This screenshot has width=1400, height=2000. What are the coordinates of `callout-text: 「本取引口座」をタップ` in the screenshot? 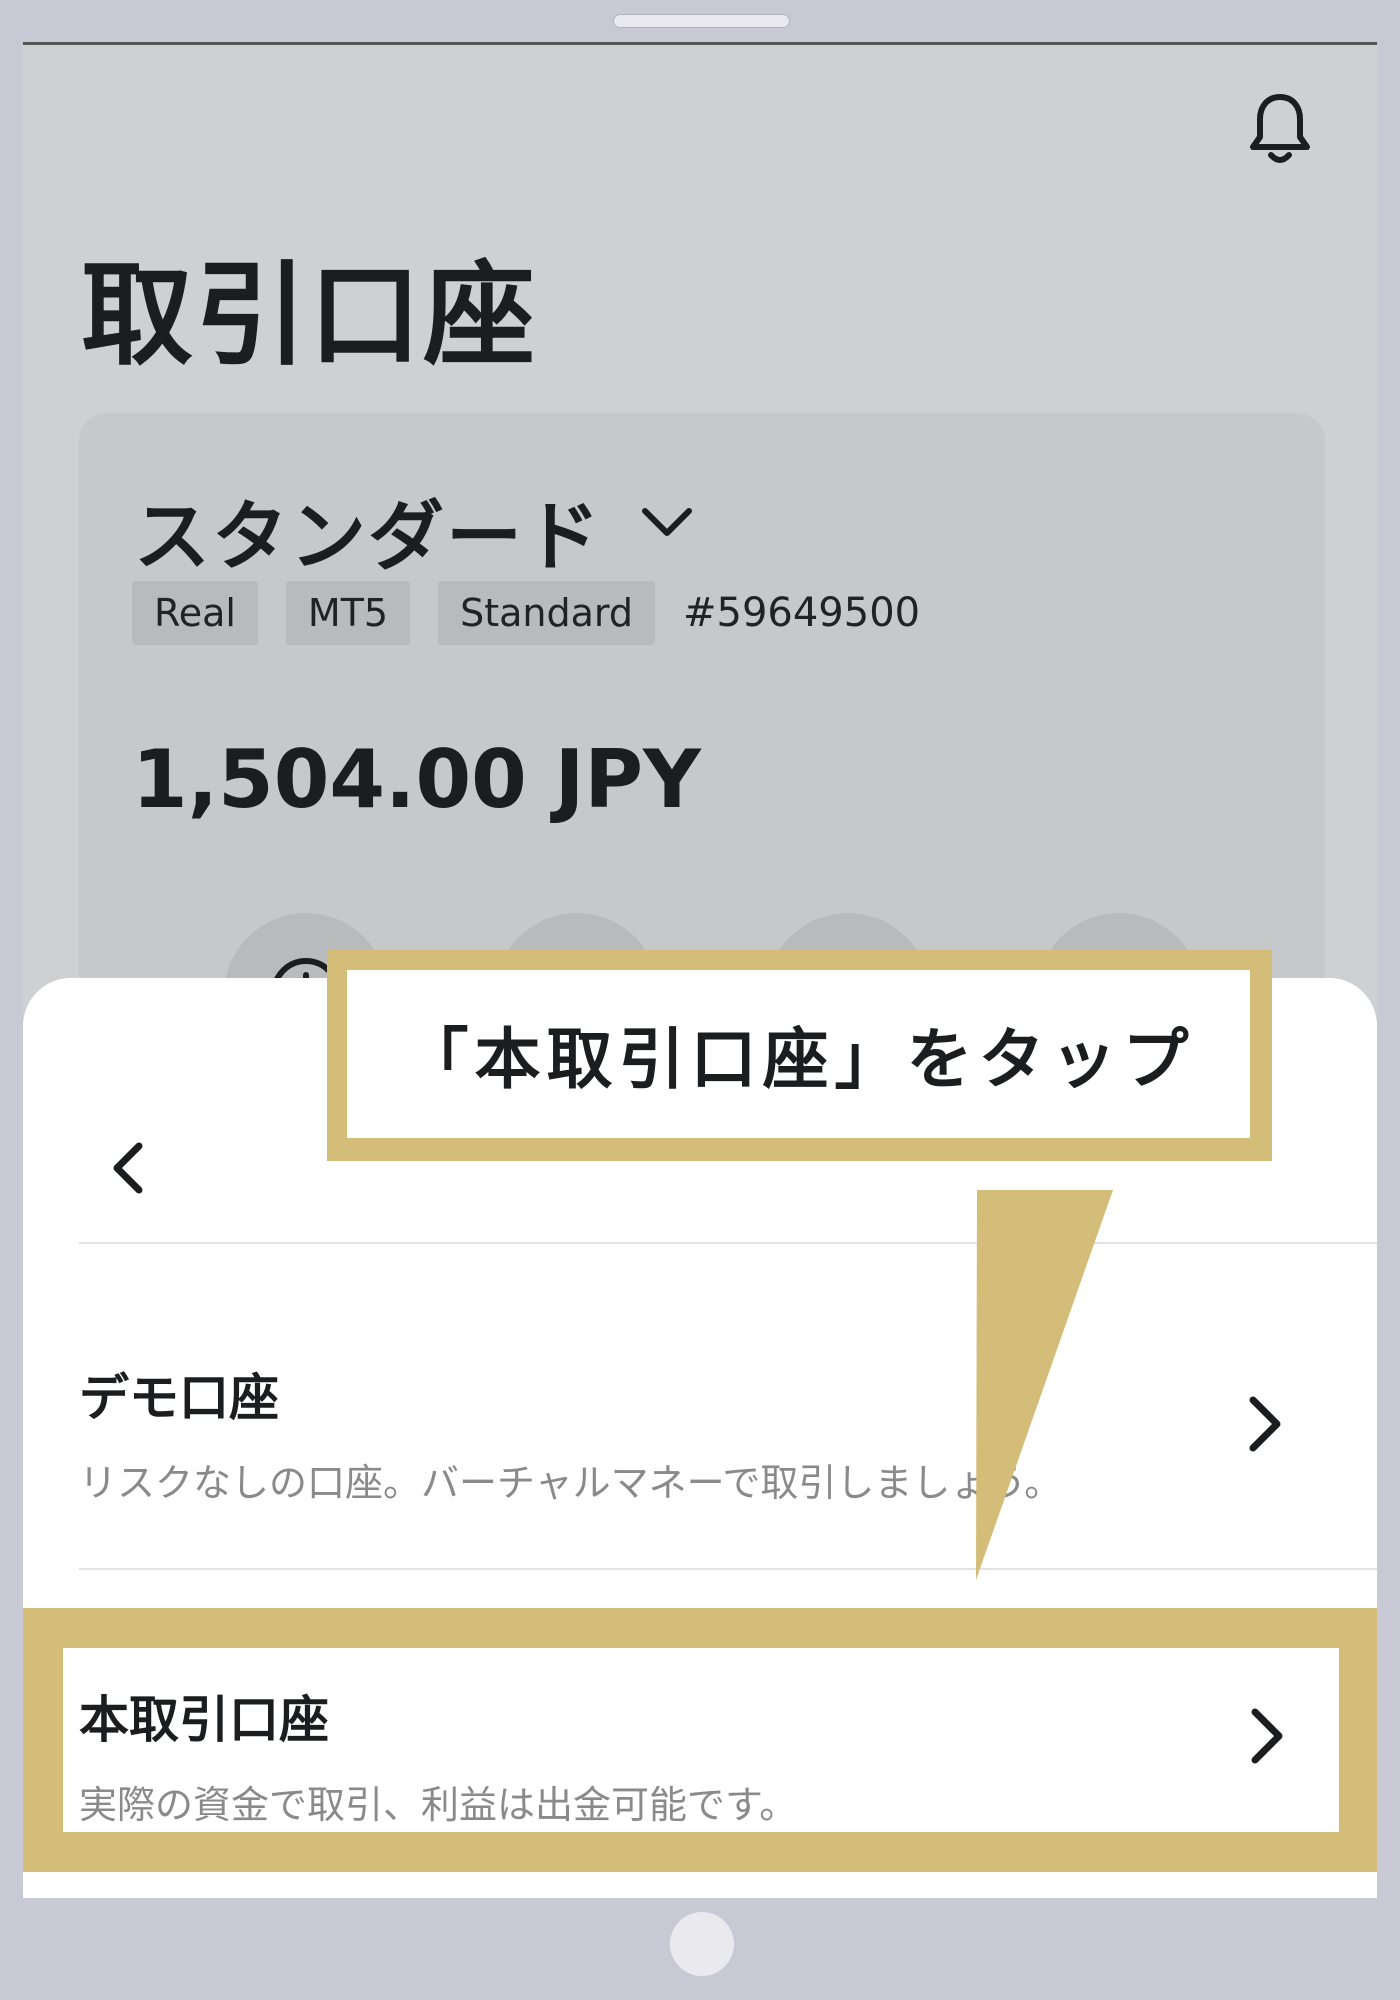 It's located at (798, 1054).